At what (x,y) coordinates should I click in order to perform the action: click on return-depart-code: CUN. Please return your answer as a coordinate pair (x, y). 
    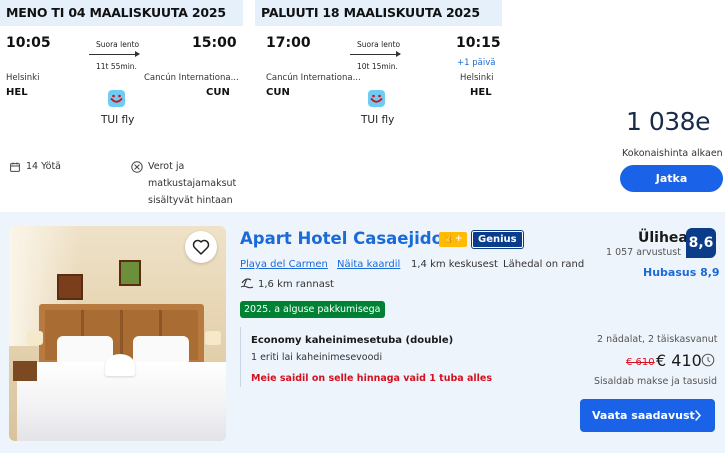
    Looking at the image, I should click on (278, 92).